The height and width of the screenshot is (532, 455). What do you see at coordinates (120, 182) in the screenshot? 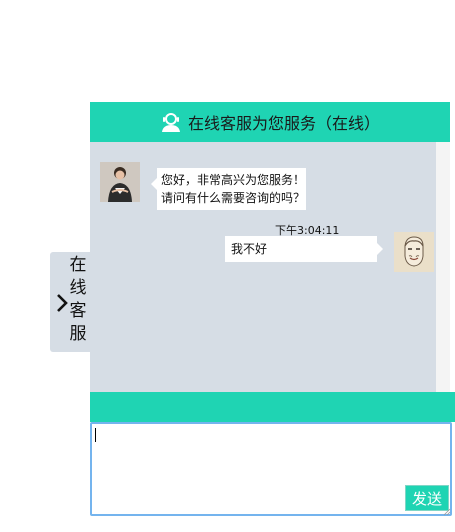
I see `agent-avatar` at bounding box center [120, 182].